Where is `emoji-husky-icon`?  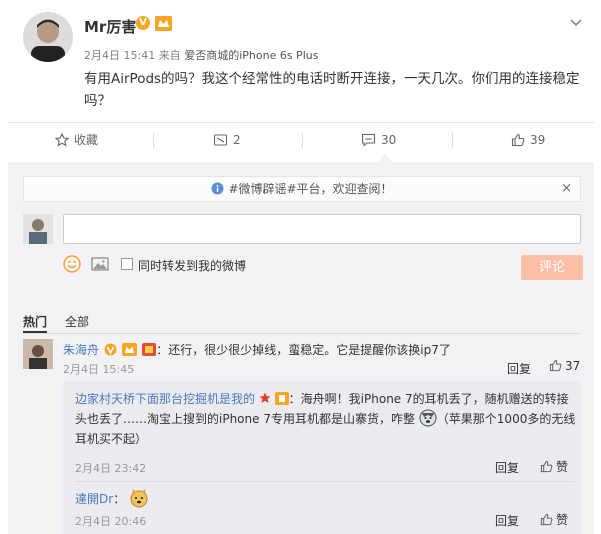 emoji-husky-icon is located at coordinates (428, 418).